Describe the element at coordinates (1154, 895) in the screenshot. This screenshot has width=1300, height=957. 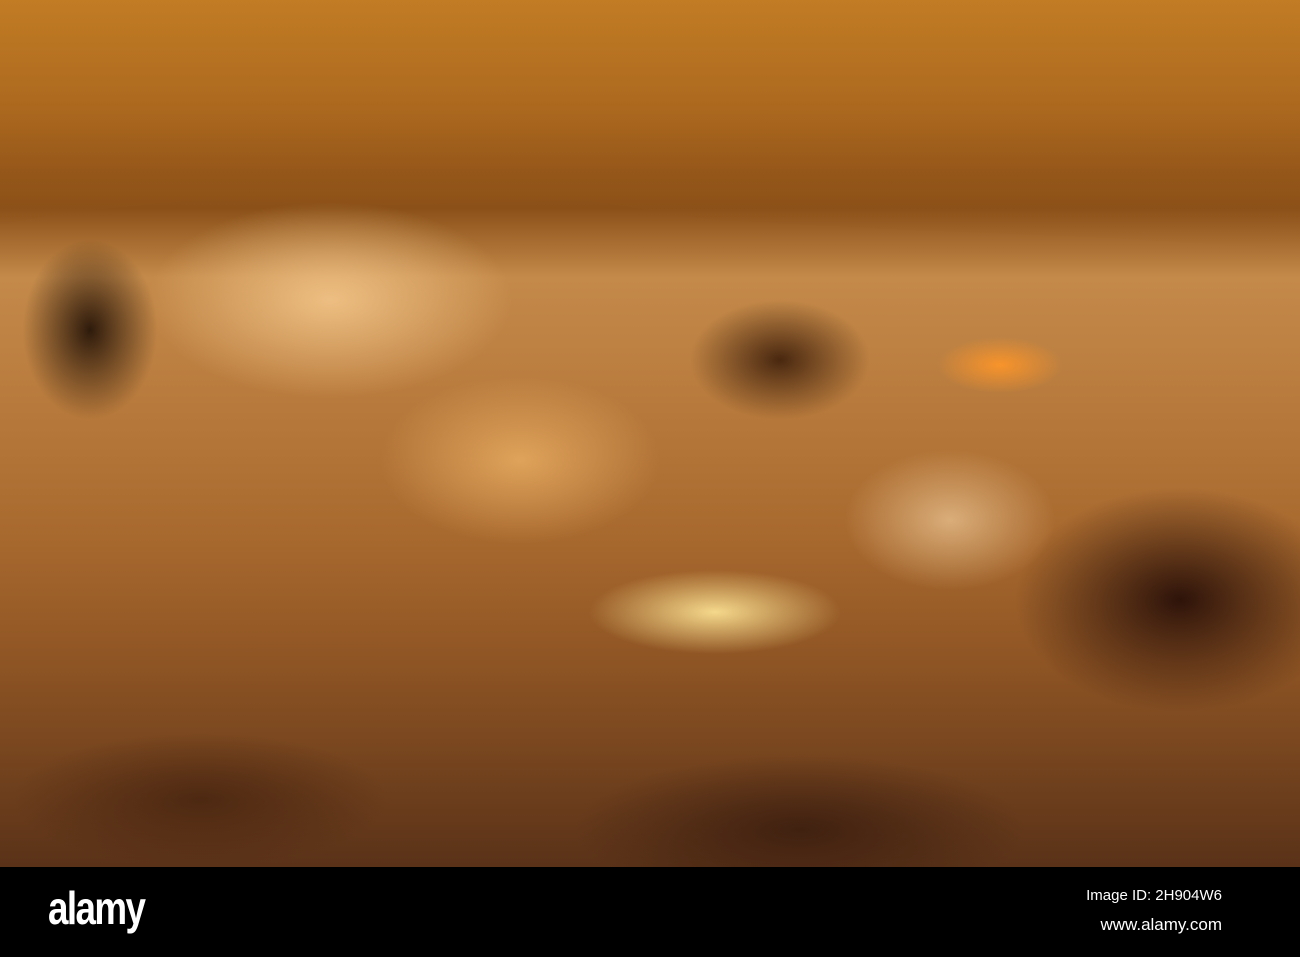
I see `image-id: Image ID: 2H904W6` at that location.